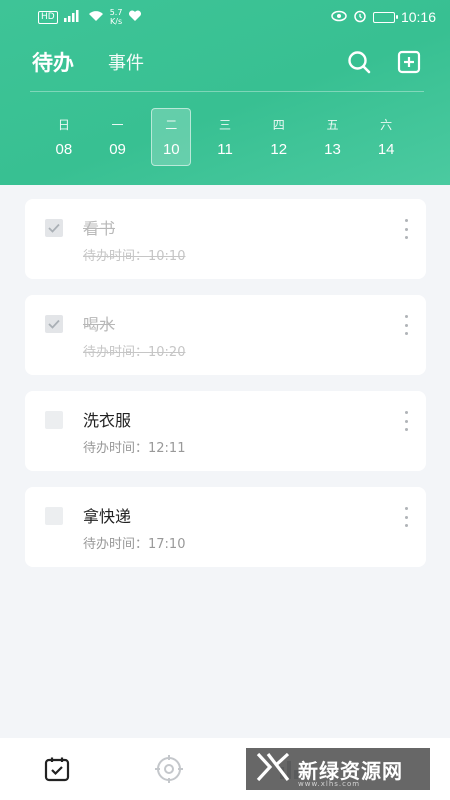 This screenshot has width=450, height=800. What do you see at coordinates (225, 527) in the screenshot?
I see `todo-card: 拿快递 待办时间：17:10` at bounding box center [225, 527].